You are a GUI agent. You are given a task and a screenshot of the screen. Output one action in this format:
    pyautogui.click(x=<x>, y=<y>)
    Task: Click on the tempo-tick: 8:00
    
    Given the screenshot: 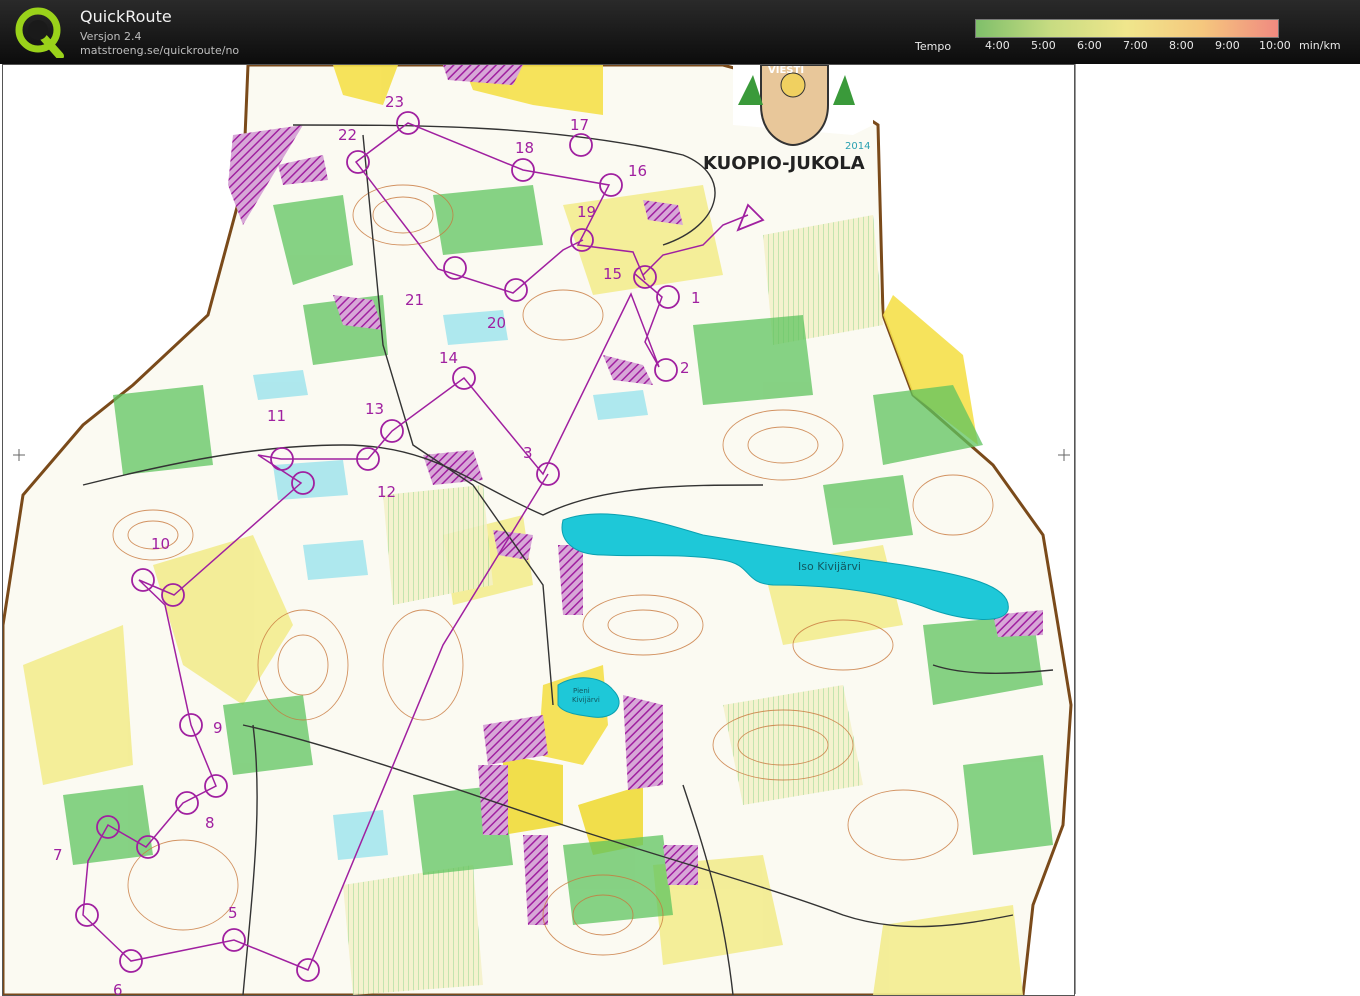 What is the action you would take?
    pyautogui.click(x=1181, y=45)
    